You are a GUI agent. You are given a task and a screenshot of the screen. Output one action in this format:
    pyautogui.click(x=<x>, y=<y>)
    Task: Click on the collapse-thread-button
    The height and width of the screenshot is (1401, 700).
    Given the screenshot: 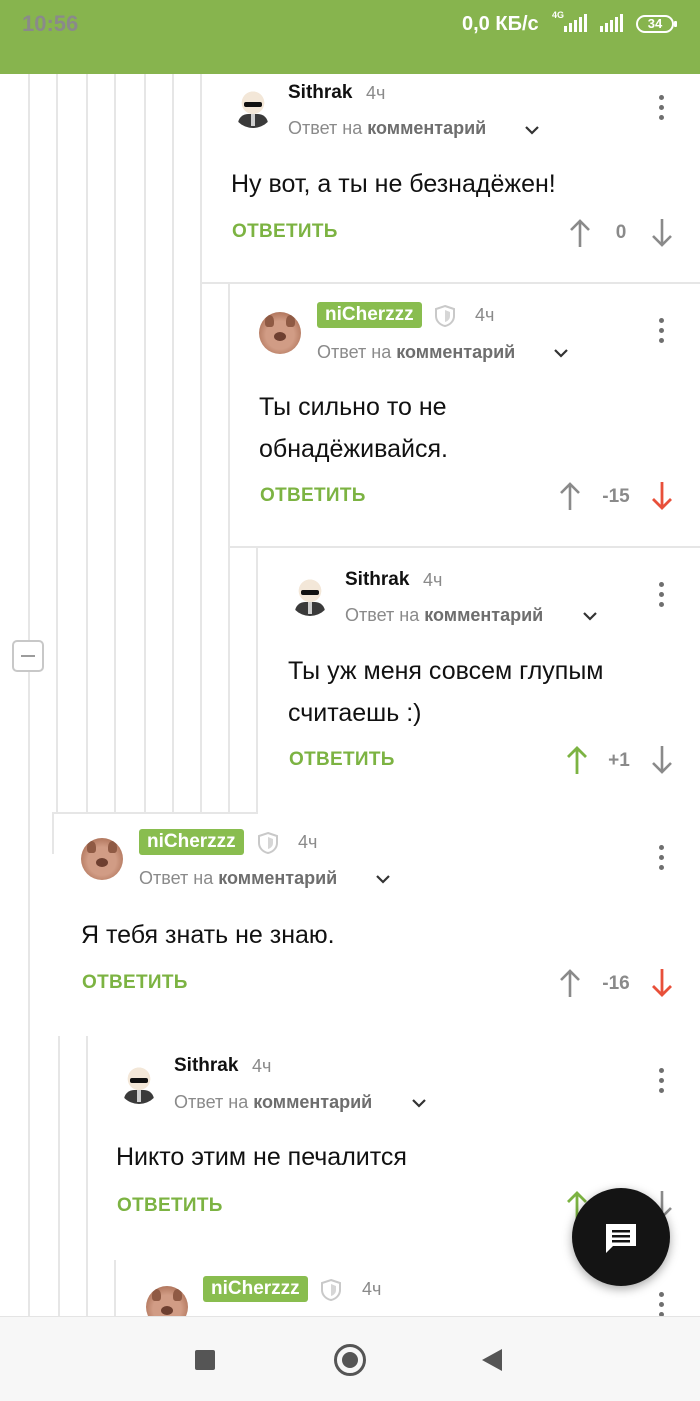 What is the action you would take?
    pyautogui.click(x=28, y=656)
    